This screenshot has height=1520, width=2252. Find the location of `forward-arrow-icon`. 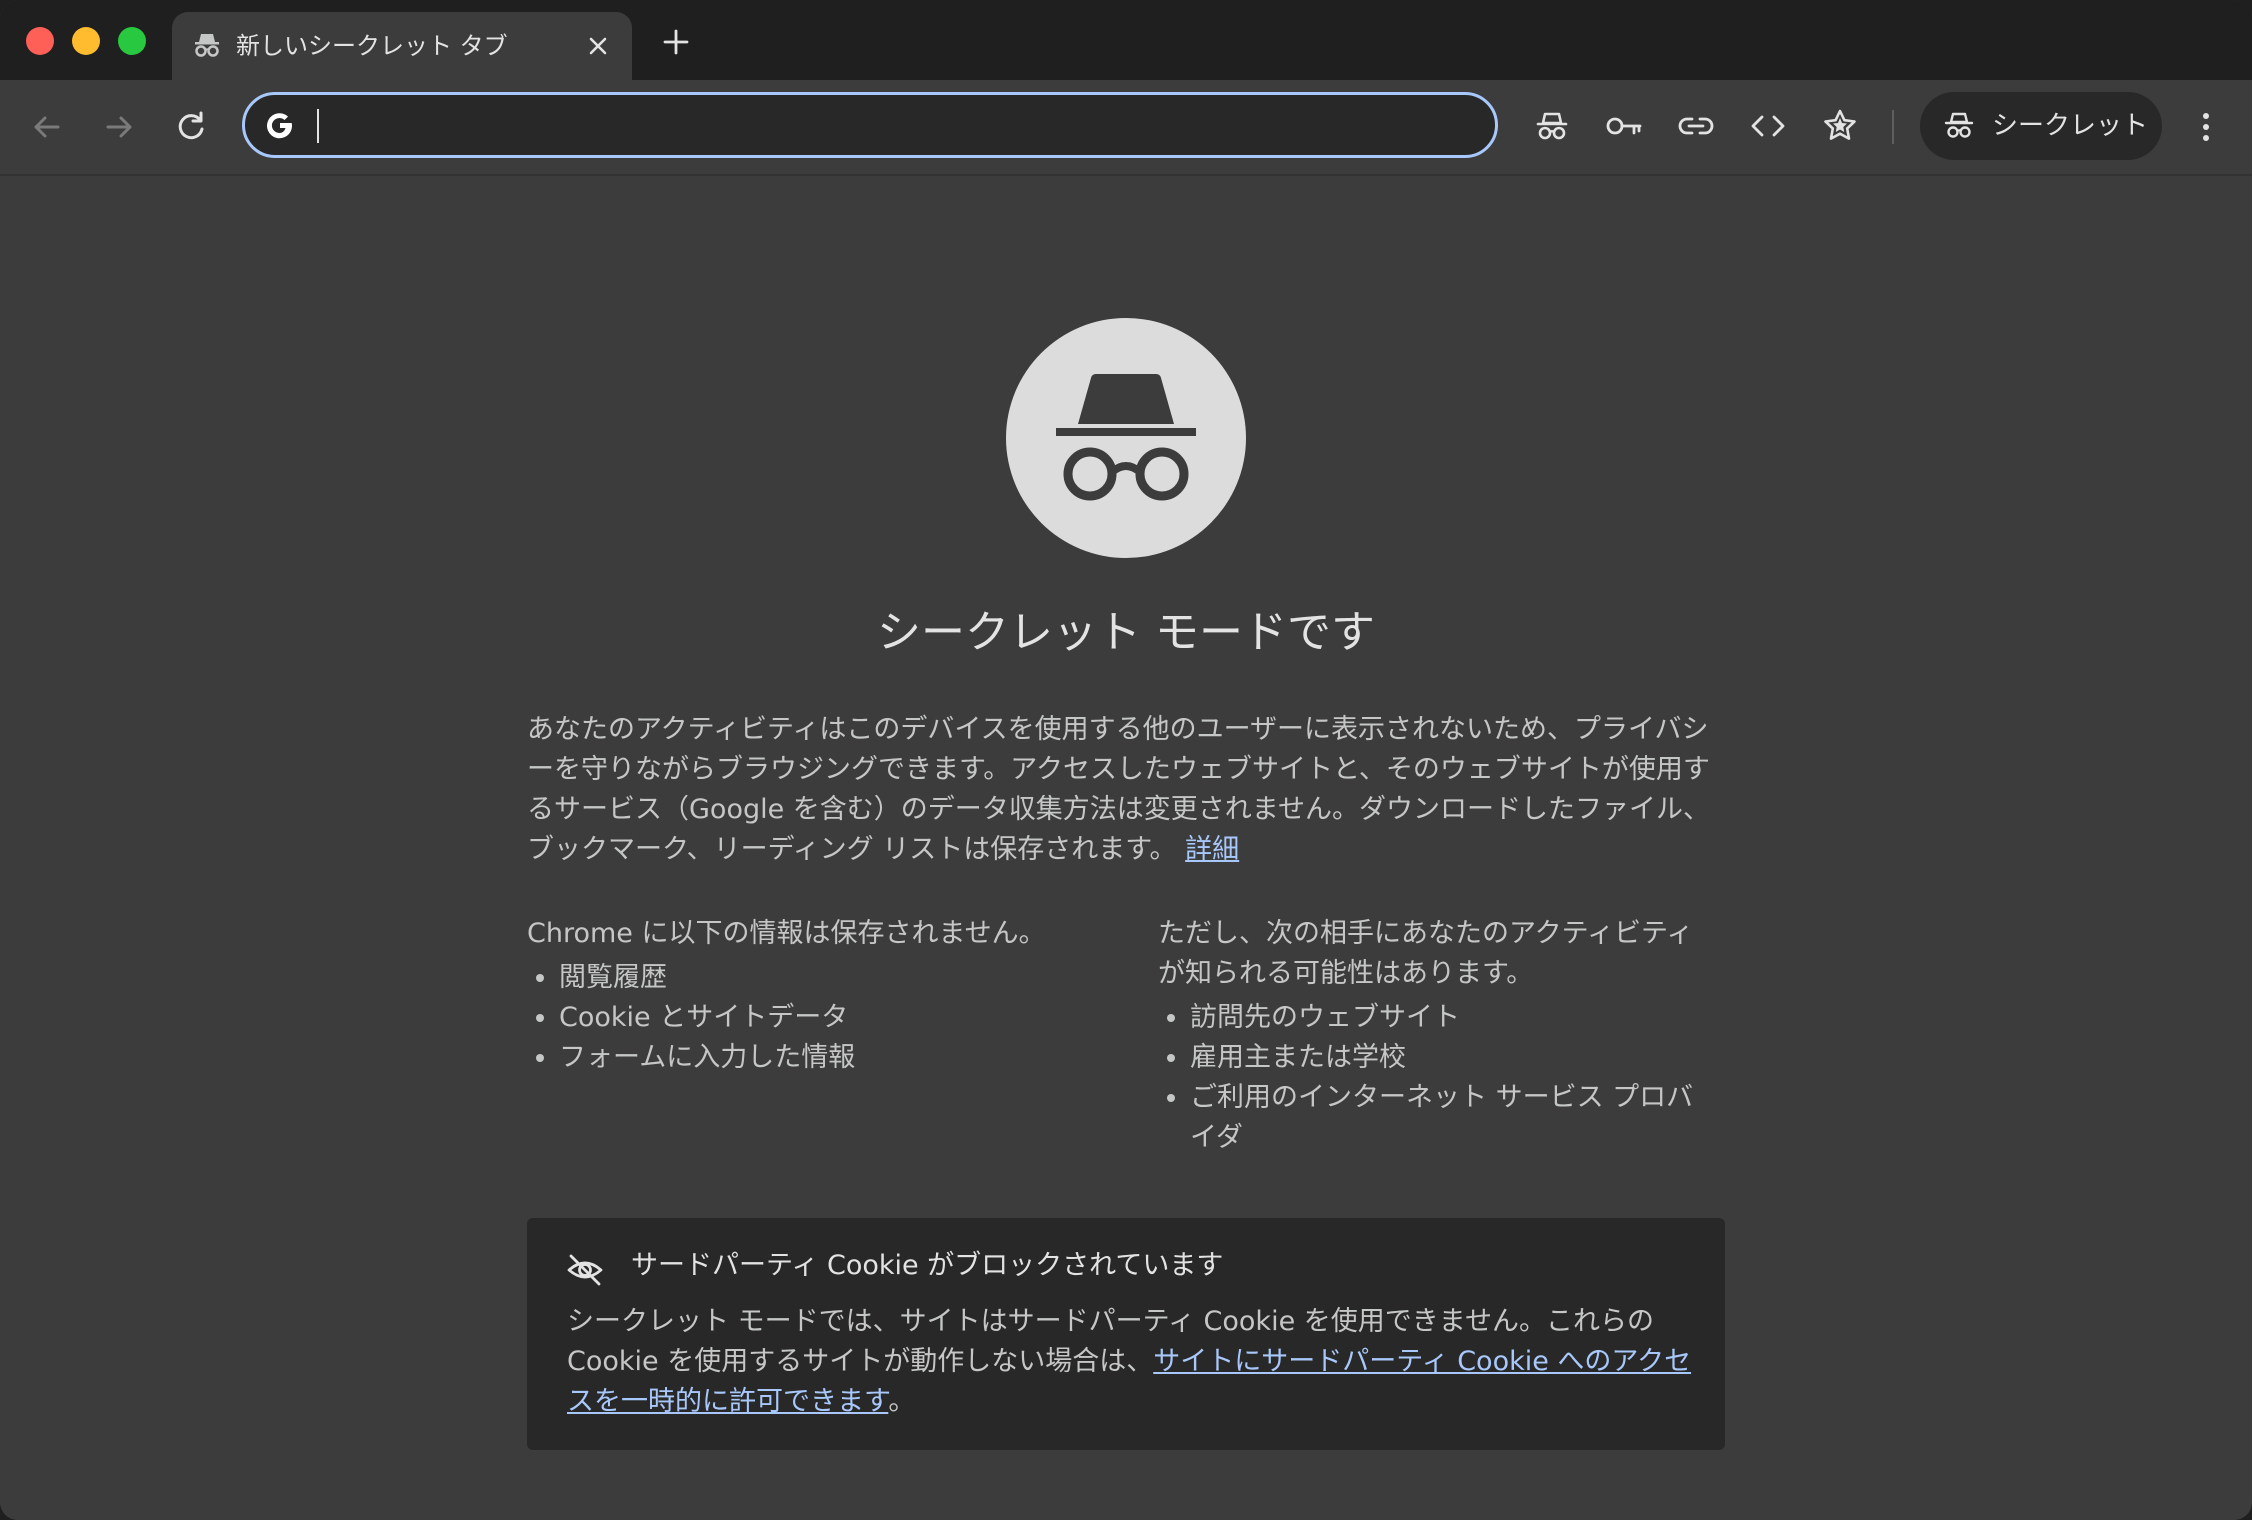

forward-arrow-icon is located at coordinates (119, 127).